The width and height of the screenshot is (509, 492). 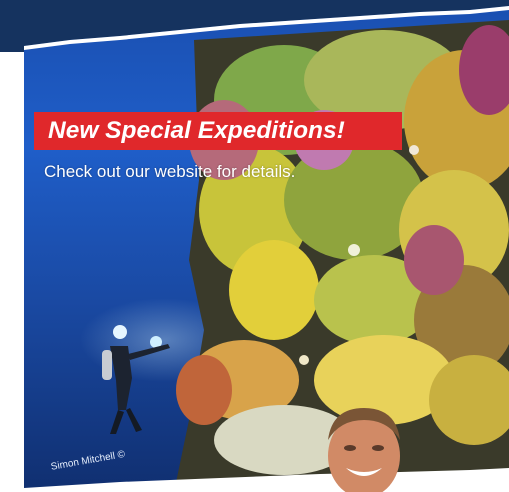 What do you see at coordinates (254, 26) in the screenshot?
I see `top-torn-band` at bounding box center [254, 26].